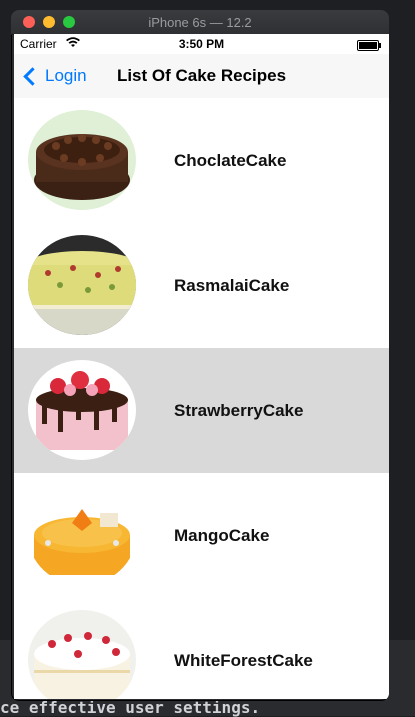 The image size is (415, 717). What do you see at coordinates (82, 160) in the screenshot?
I see `chocolate-cake-image` at bounding box center [82, 160].